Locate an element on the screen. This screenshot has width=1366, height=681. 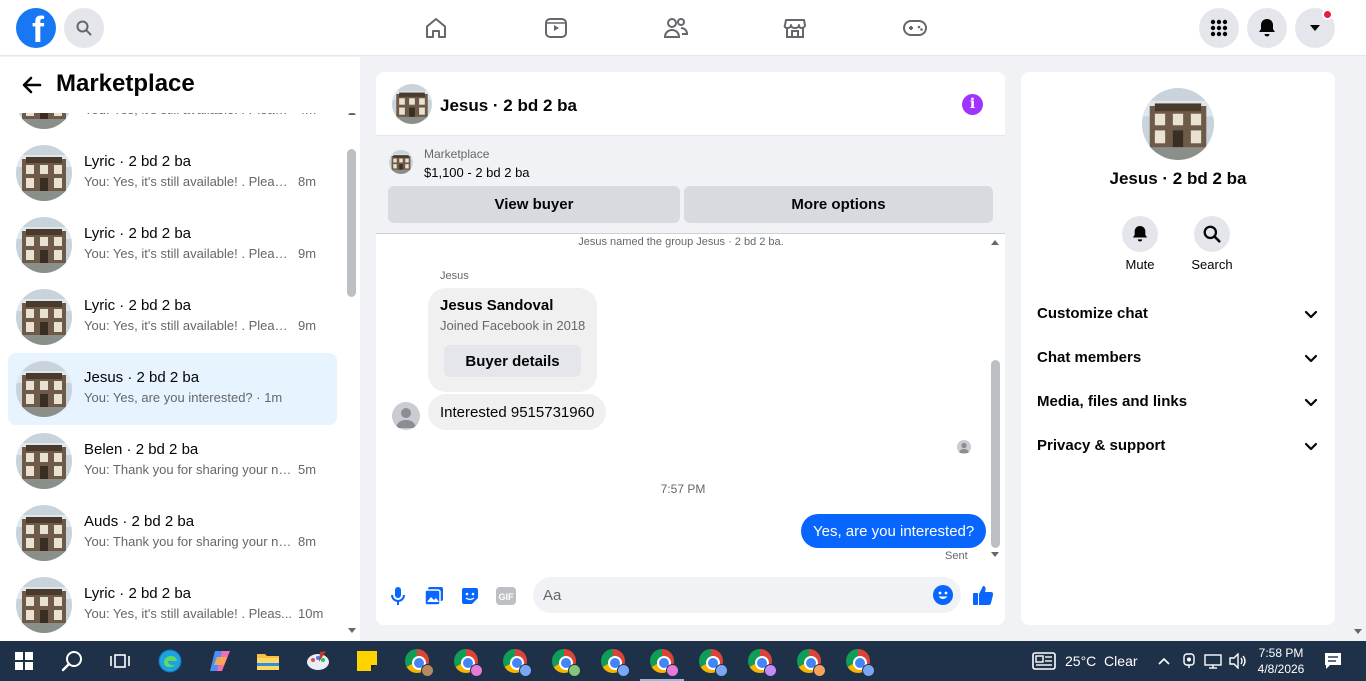
customize-chat-row: Customize chat is located at coordinates (1178, 314).